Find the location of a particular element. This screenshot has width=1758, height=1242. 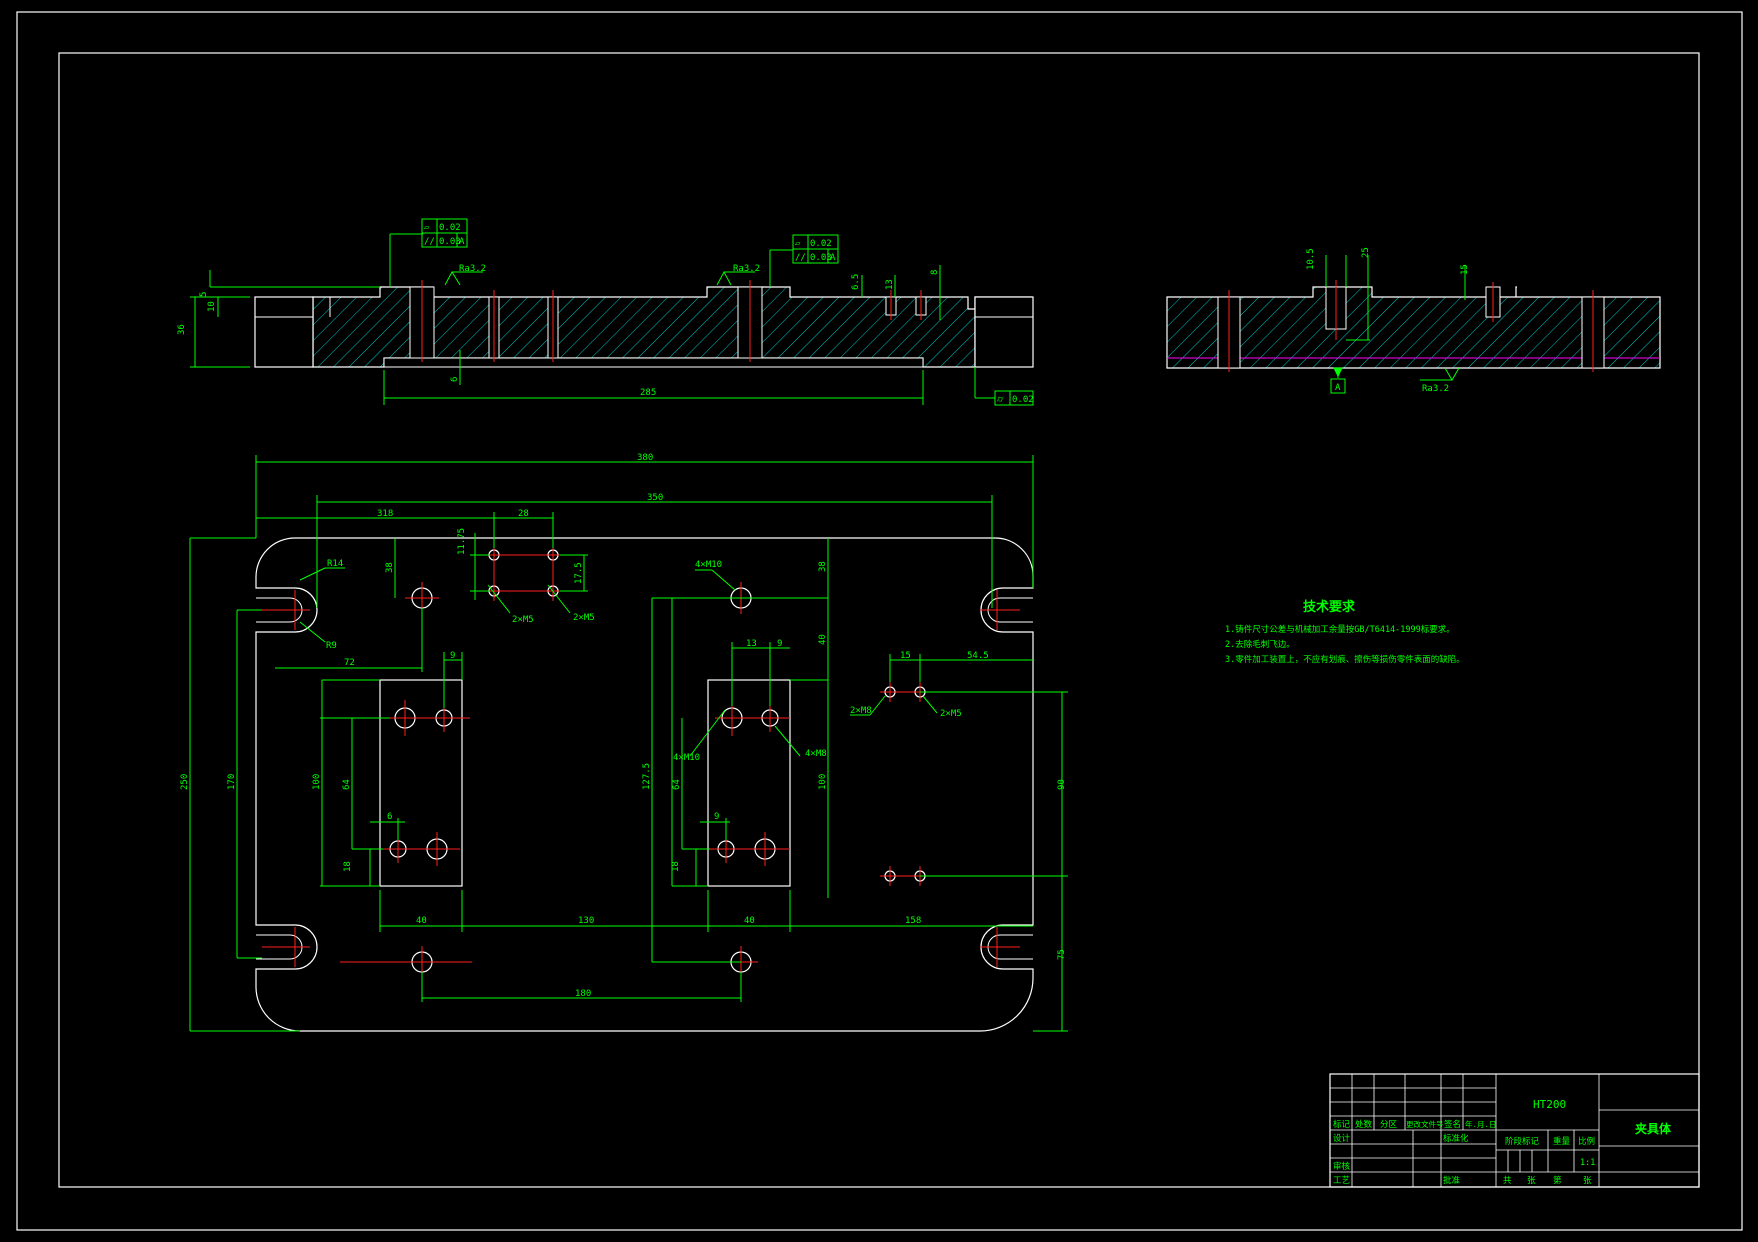

plan-thread-2m5-a: 2×M5 is located at coordinates (523, 620).